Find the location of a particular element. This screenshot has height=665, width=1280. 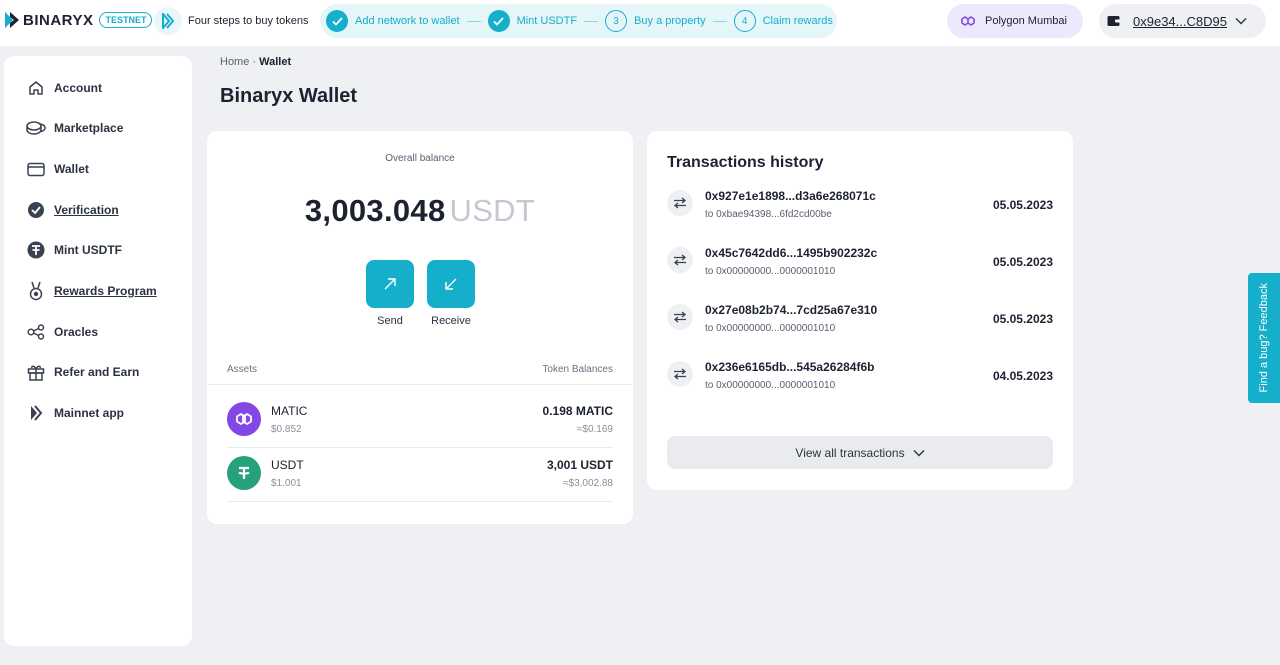

sidebar-item-rewards-program: Rewards Program is located at coordinates (91, 291).